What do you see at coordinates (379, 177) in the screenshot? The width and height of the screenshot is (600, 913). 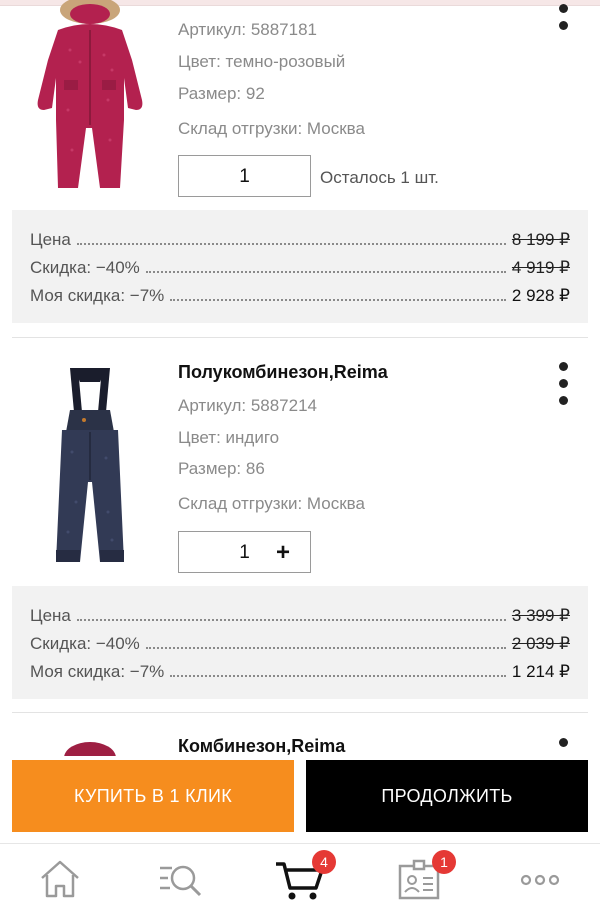 I see `stock-note: Осталось 1 шт.` at bounding box center [379, 177].